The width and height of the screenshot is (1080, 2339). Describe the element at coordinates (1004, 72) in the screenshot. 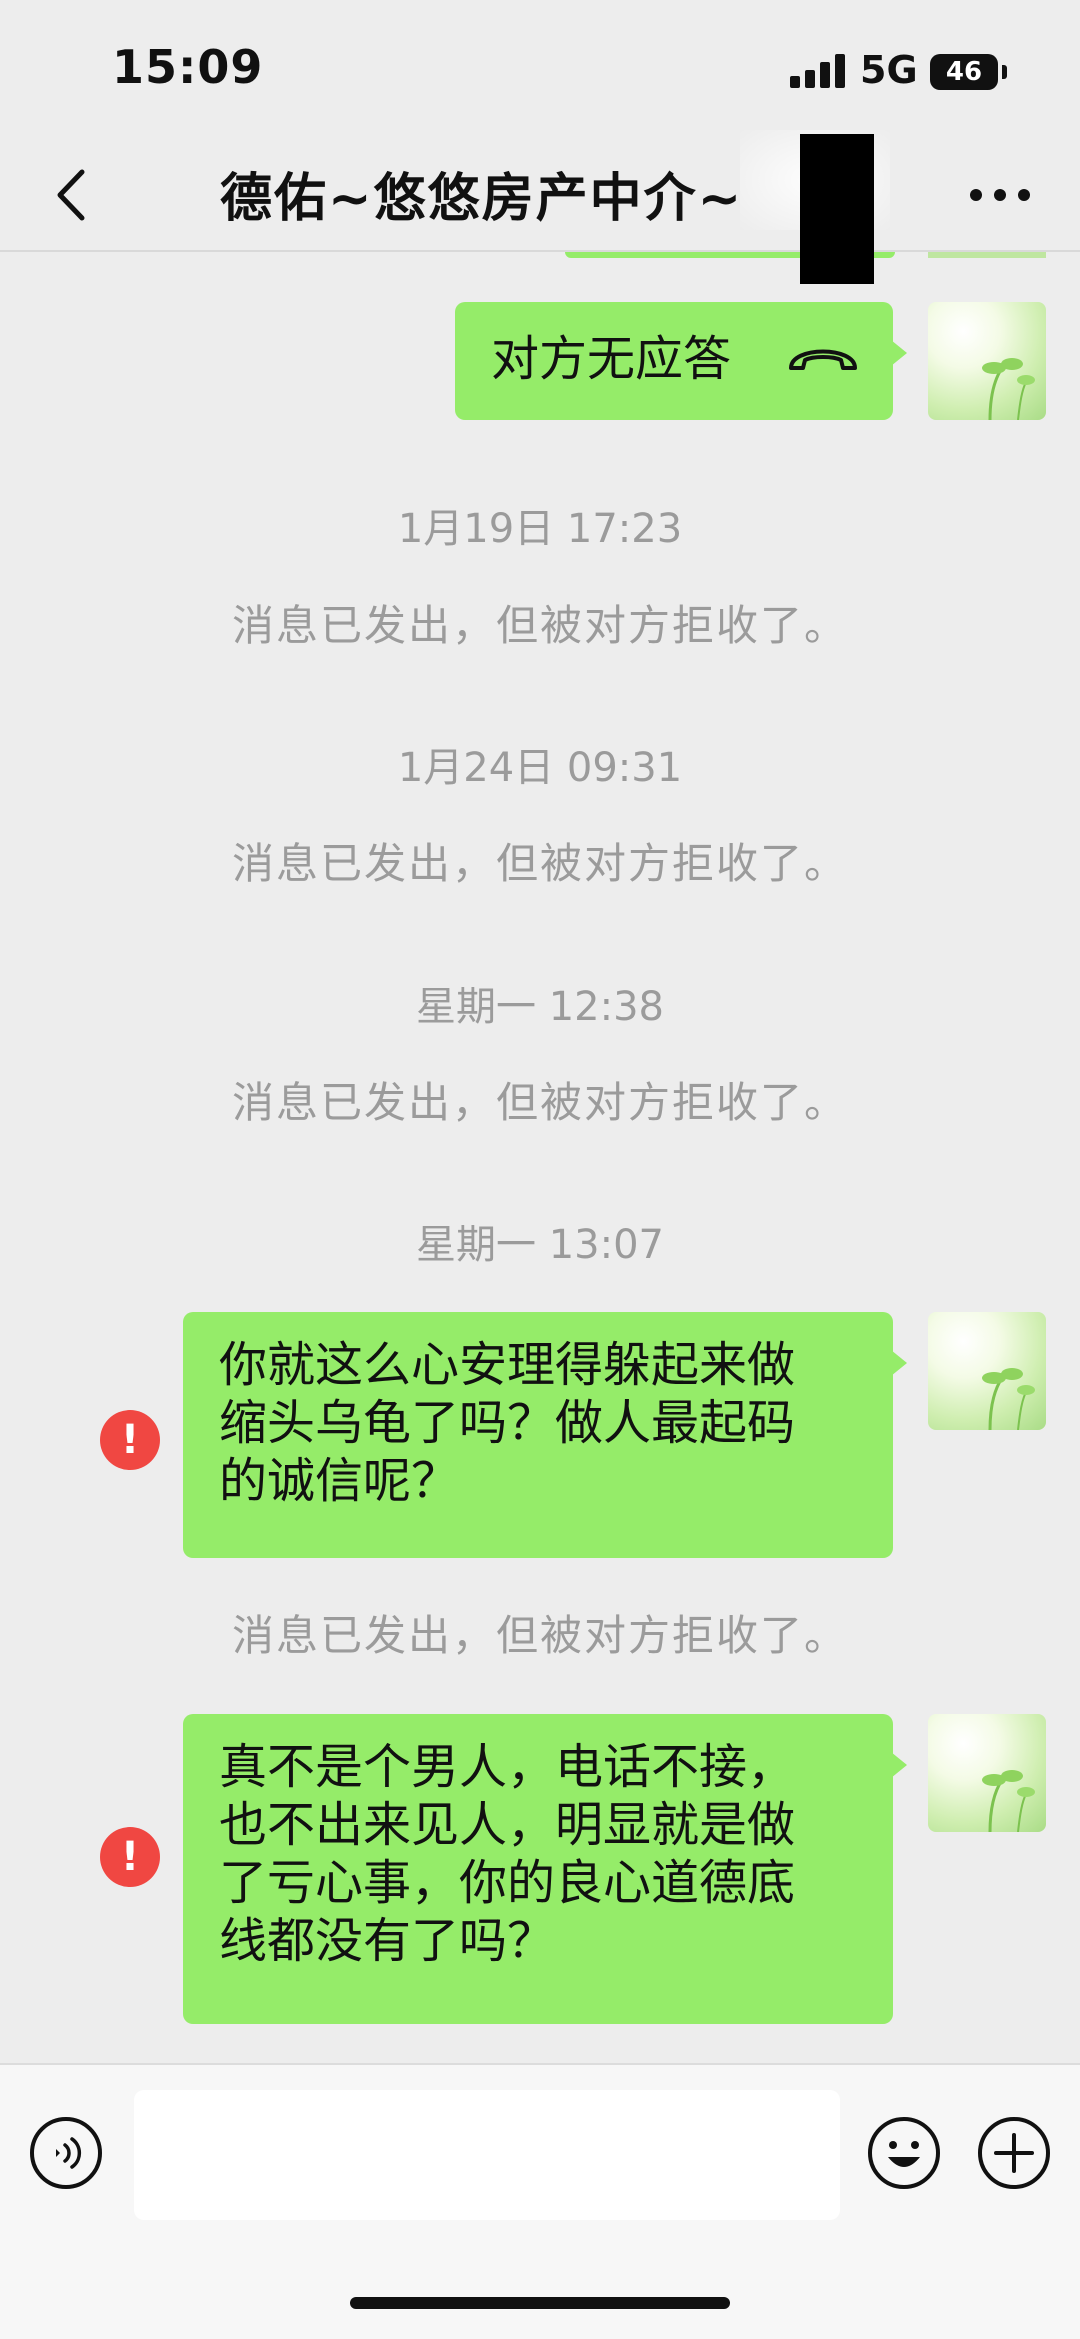

I see `battery-tip` at that location.